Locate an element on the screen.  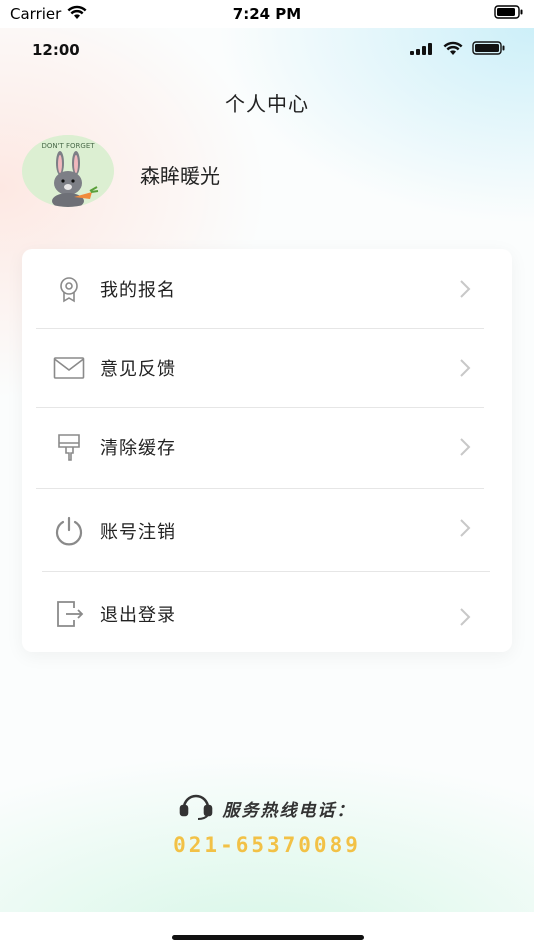
page-title: 个人中心 is located at coordinates (267, 104).